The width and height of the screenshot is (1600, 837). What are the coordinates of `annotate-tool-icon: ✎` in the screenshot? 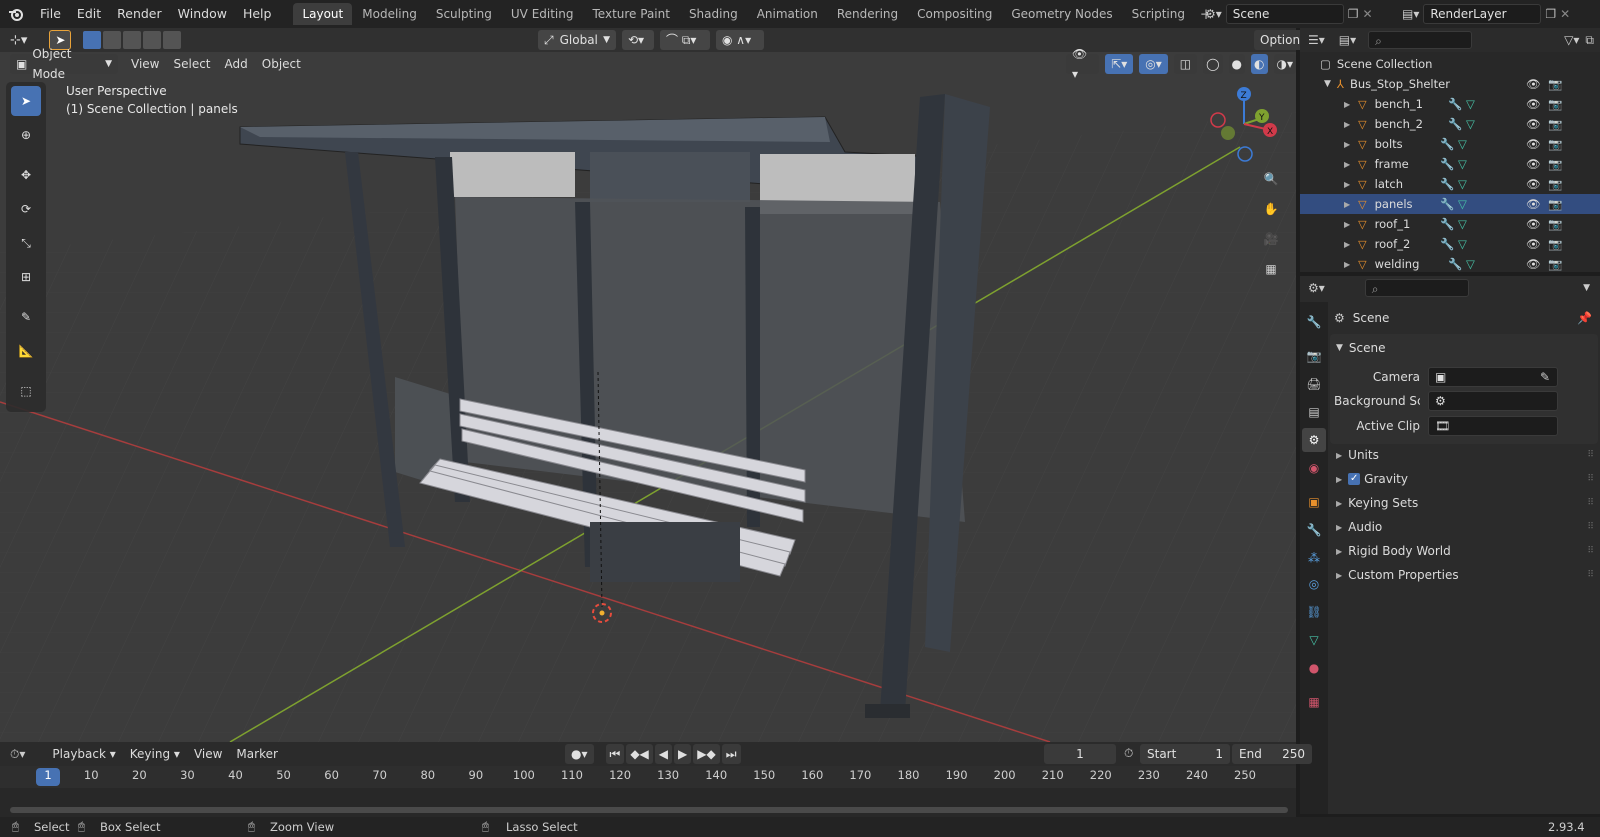 It's located at (26, 317).